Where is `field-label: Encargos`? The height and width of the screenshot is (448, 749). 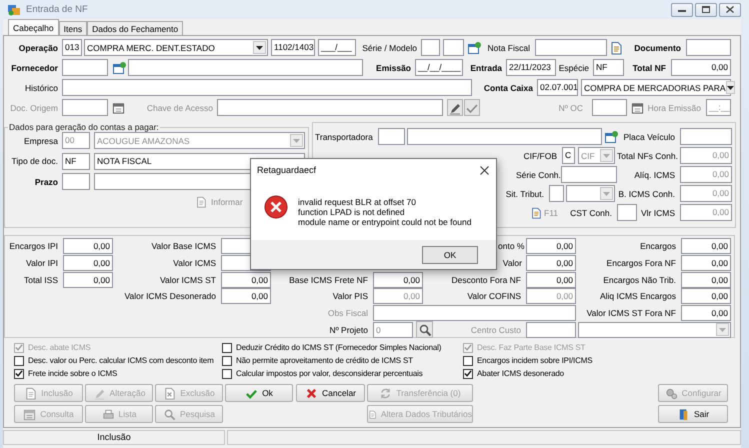
field-label: Encargos is located at coordinates (658, 246).